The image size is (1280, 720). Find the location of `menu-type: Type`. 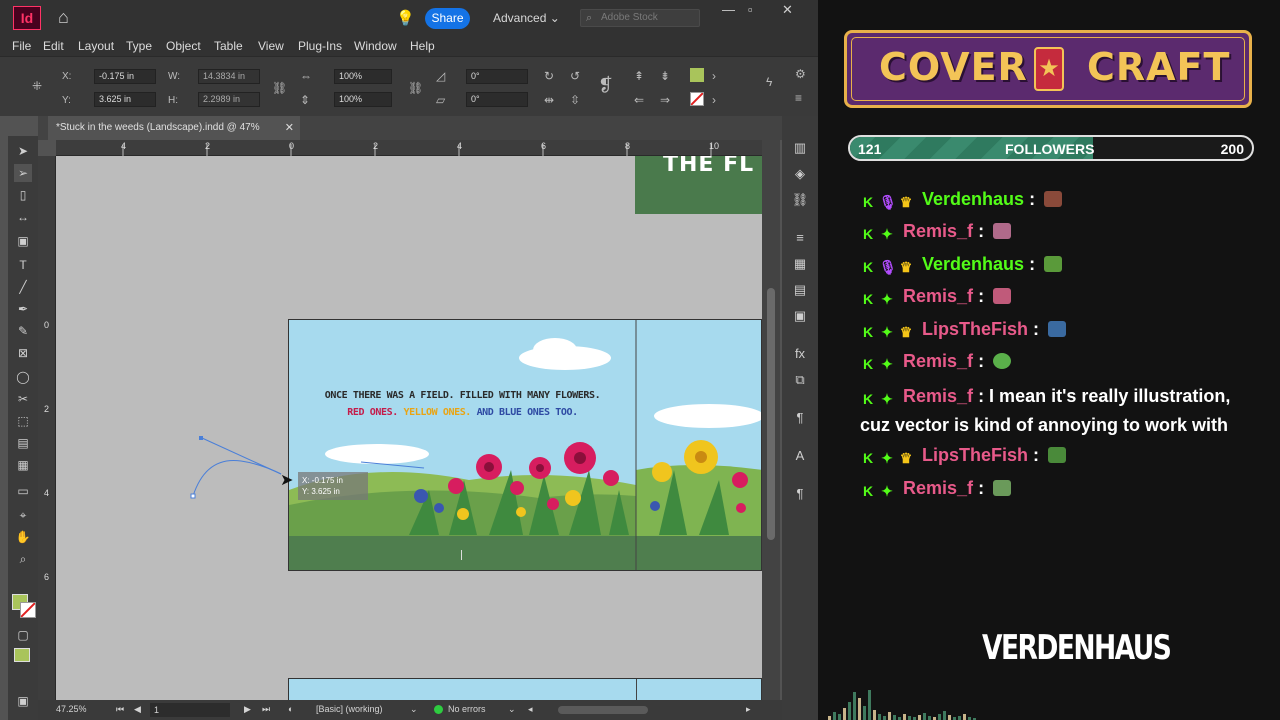

menu-type: Type is located at coordinates (139, 46).